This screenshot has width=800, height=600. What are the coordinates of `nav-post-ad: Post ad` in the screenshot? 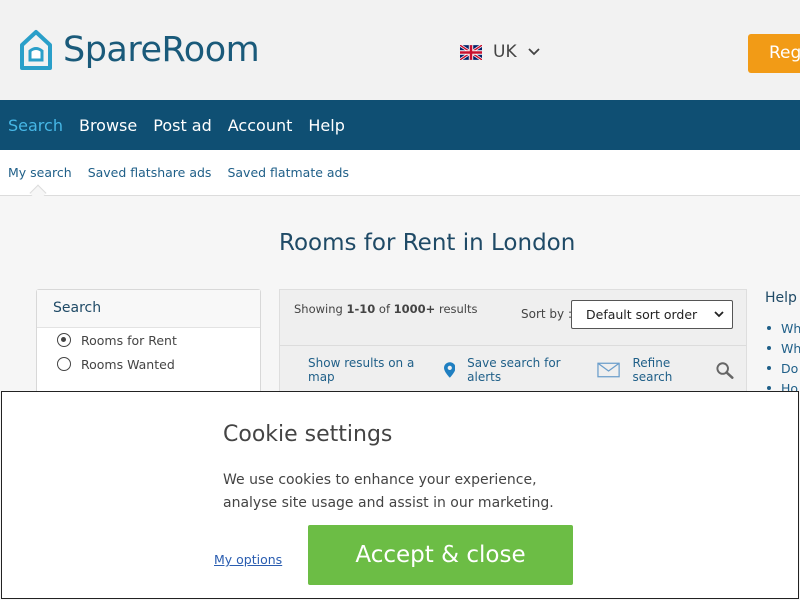 It's located at (182, 125).